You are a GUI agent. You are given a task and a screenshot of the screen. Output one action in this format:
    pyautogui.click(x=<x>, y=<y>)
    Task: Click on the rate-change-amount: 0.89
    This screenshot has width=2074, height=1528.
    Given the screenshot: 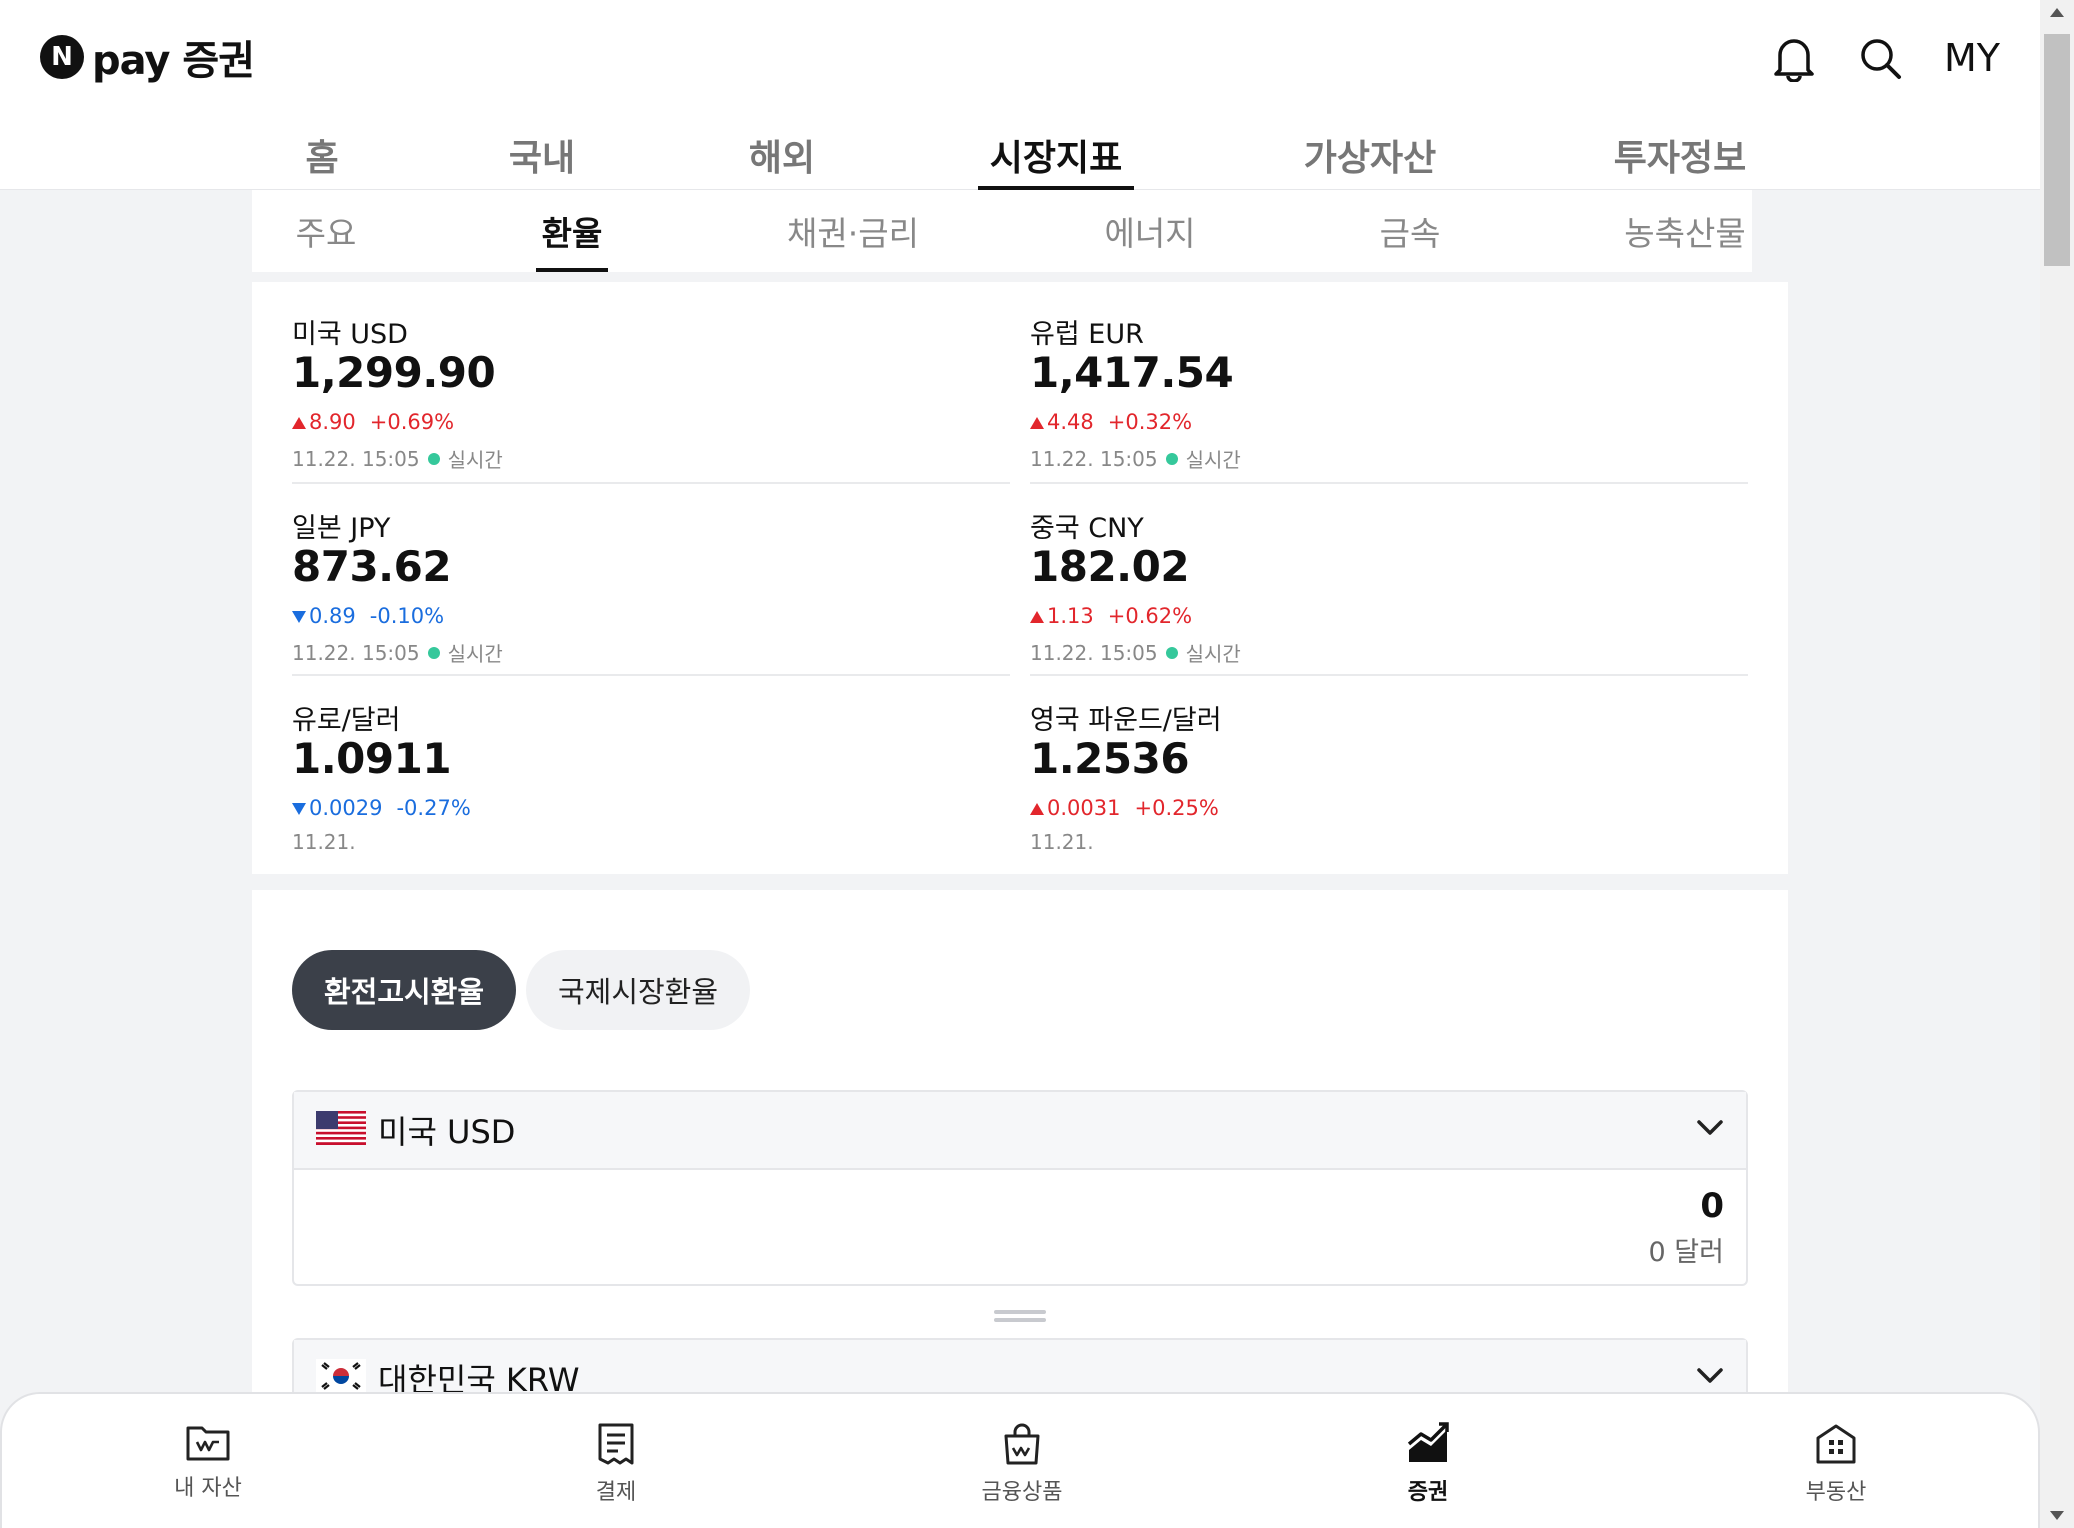 What is the action you would take?
    pyautogui.click(x=332, y=616)
    